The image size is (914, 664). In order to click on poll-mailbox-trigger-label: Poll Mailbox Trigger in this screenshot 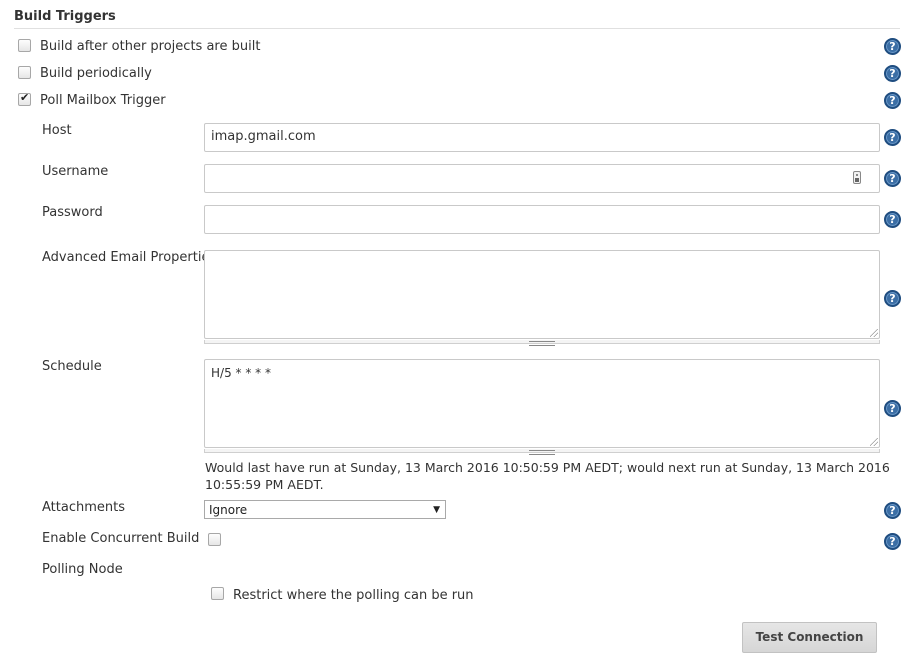, I will do `click(103, 100)`.